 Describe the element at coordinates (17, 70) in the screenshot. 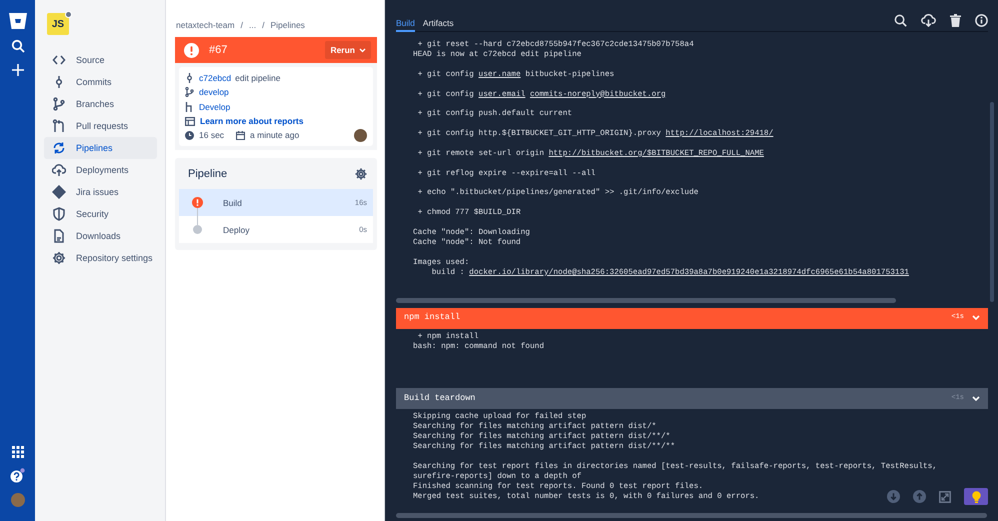

I see `plus-icon` at that location.